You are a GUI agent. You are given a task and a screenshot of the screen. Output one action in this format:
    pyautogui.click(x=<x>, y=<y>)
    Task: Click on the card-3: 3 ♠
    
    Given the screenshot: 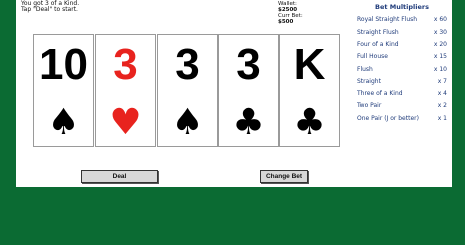 What is the action you would take?
    pyautogui.click(x=187, y=90)
    